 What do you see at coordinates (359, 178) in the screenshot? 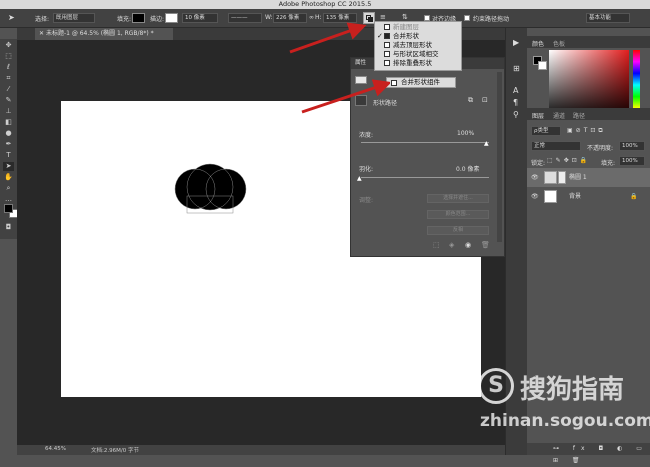
I see `feather-slider-handle: ▲` at bounding box center [359, 178].